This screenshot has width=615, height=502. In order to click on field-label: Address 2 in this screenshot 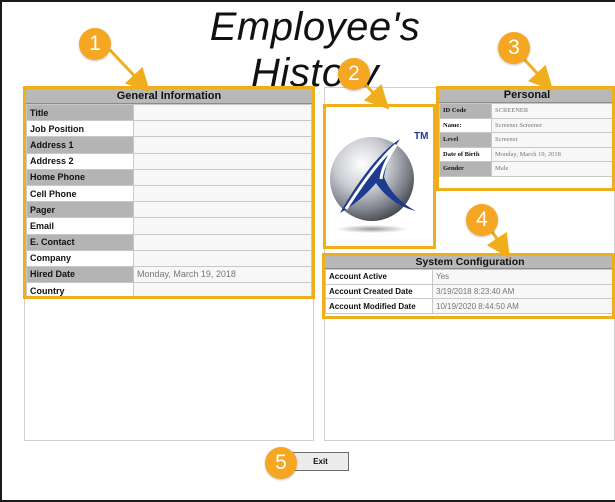, I will do `click(80, 161)`.